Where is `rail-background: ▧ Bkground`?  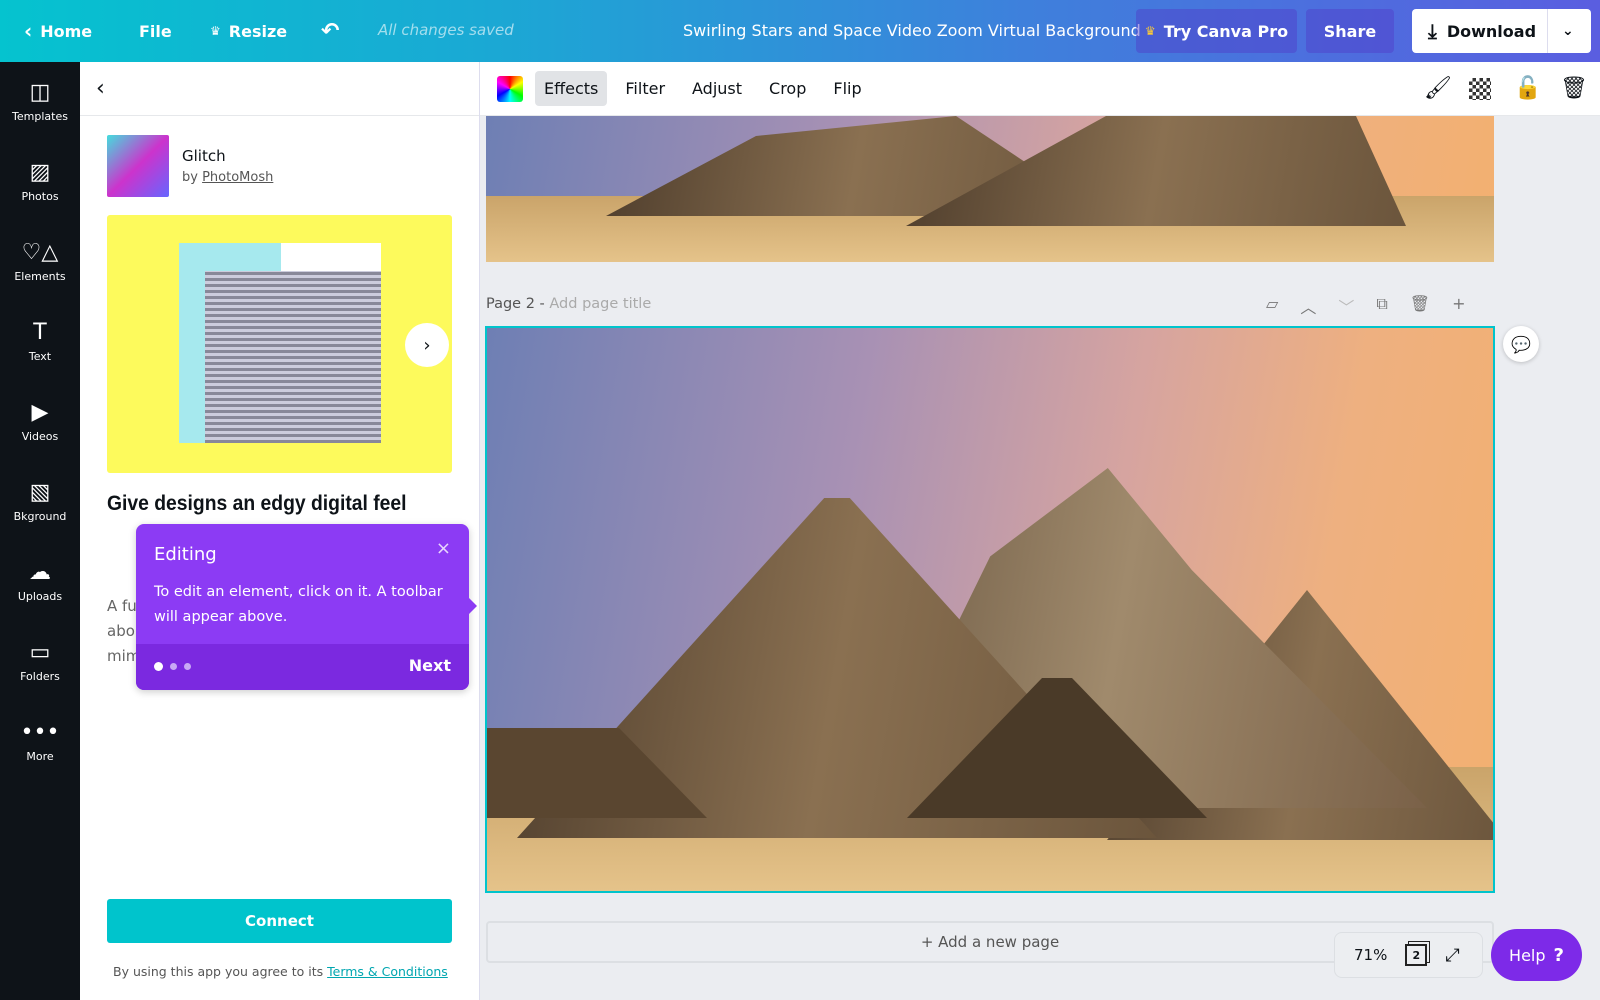 rail-background: ▧ Bkground is located at coordinates (40, 502).